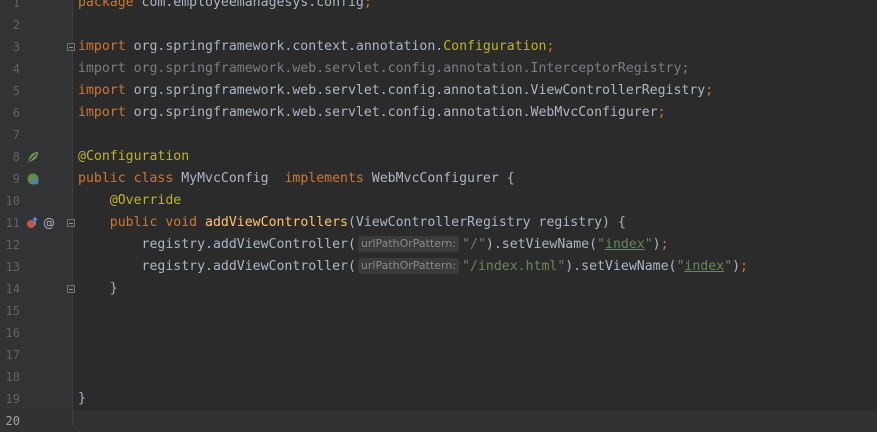 This screenshot has height=432, width=877. Describe the element at coordinates (49, 223) in the screenshot. I see `at-annotation-icon: @` at that location.